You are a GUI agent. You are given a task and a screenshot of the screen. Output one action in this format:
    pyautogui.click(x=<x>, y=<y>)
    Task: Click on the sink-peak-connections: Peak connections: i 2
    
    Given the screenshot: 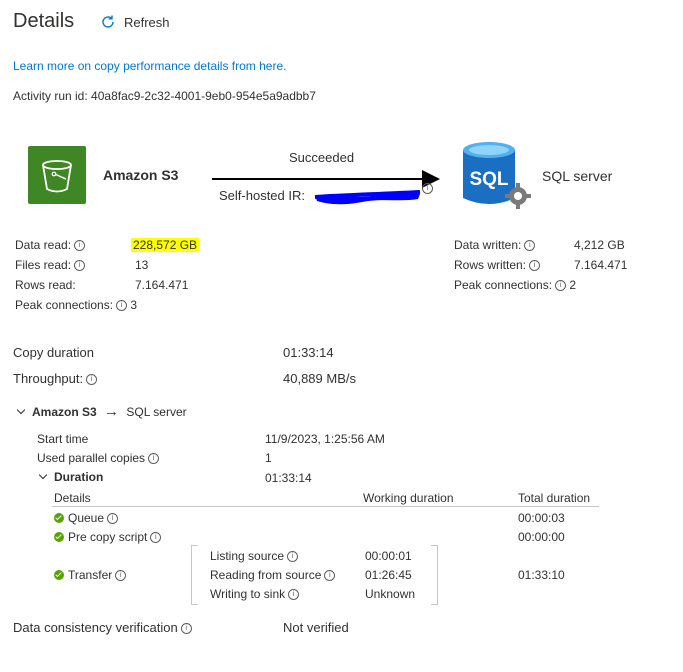 What is the action you would take?
    pyautogui.click(x=515, y=285)
    